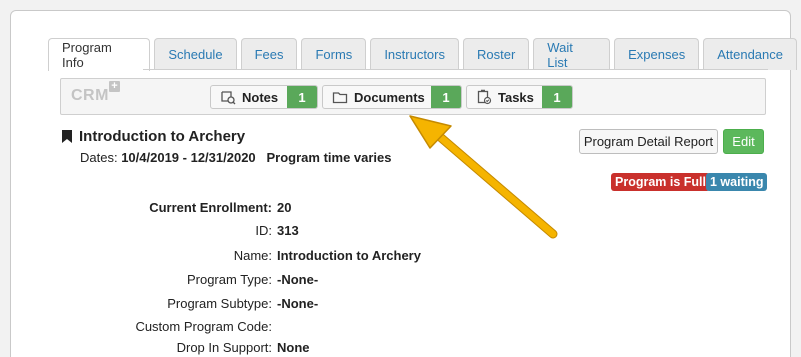 Image resolution: width=801 pixels, height=357 pixels. I want to click on detail-row-name: Name: Introduction to Archery, so click(400, 257).